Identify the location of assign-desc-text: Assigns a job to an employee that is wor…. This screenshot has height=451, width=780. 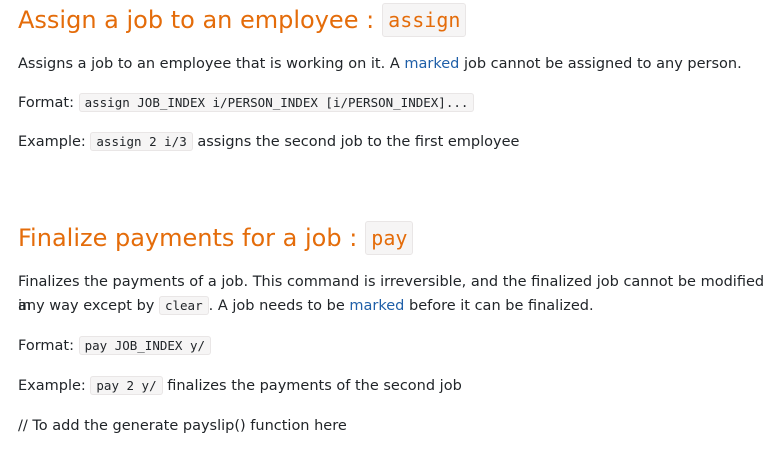
(209, 64).